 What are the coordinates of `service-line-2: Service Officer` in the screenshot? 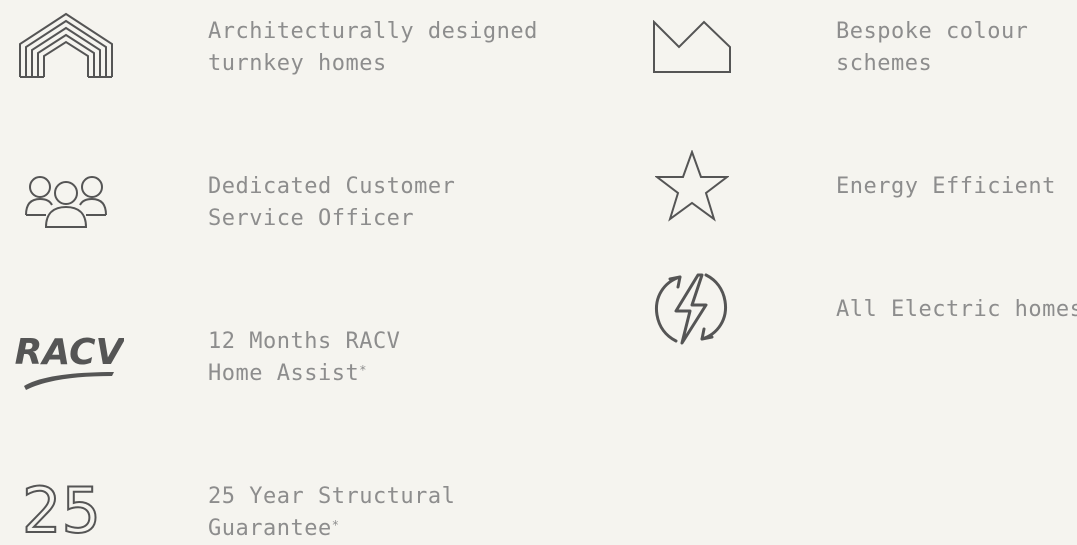 It's located at (311, 218).